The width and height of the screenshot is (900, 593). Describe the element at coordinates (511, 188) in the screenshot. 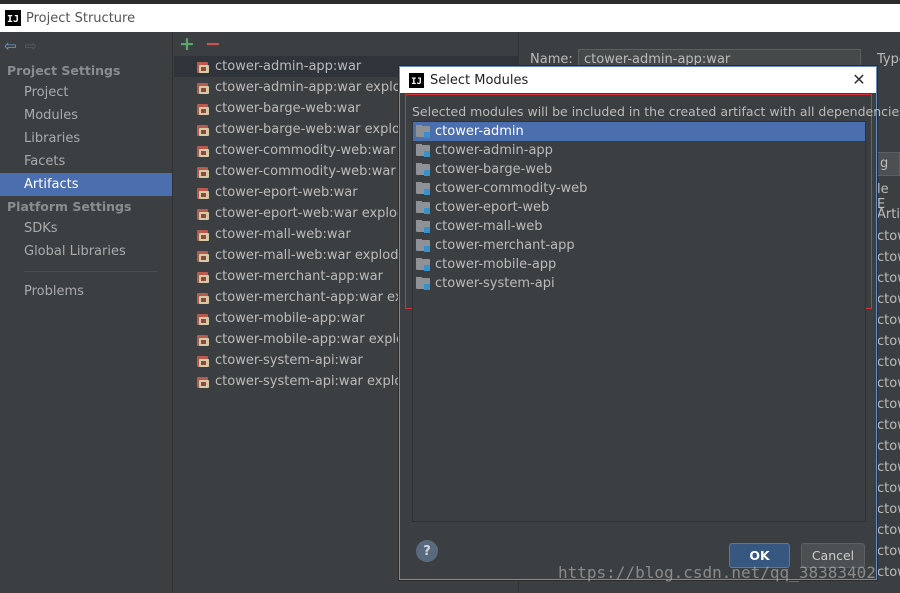

I see `module-label: ctower-commodity-web` at that location.